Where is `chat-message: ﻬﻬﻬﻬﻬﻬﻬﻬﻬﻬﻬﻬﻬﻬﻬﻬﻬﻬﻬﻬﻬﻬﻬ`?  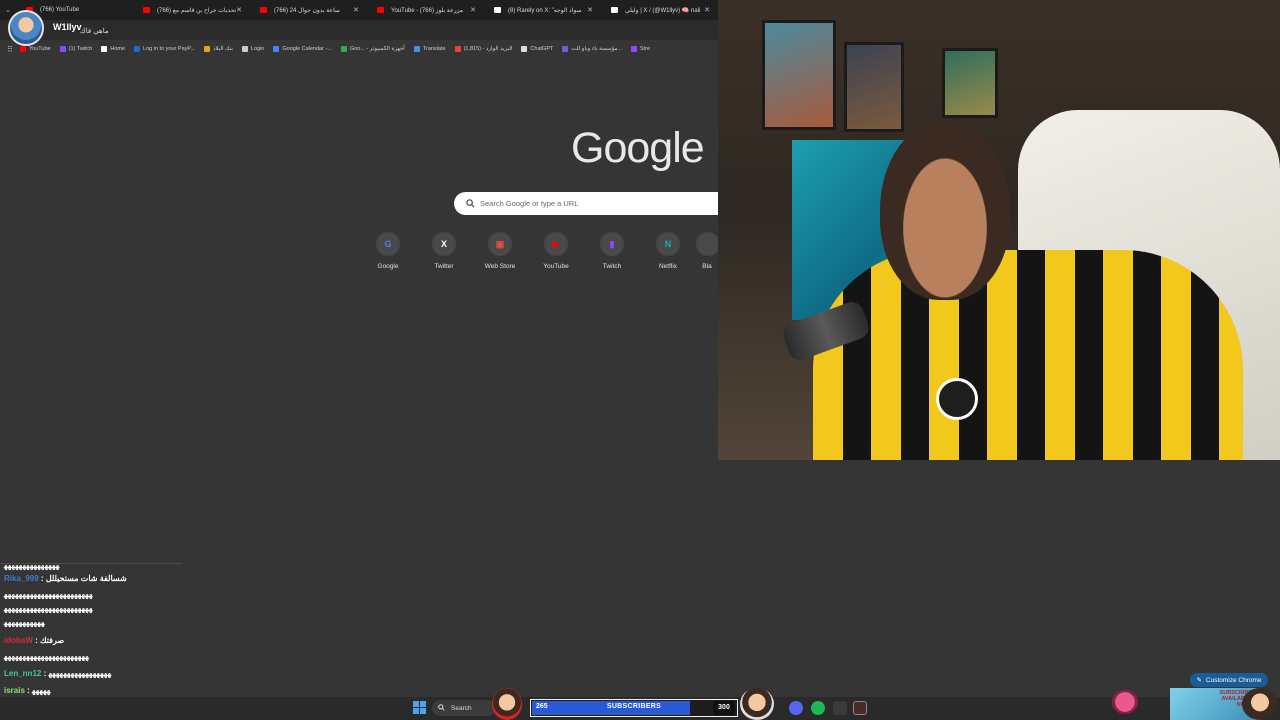
chat-message: ﻬﻬﻬﻬﻬﻬﻬﻬﻬﻬﻬﻬﻬﻬﻬﻬﻬﻬﻬﻬﻬﻬﻬ is located at coordinates (46, 656).